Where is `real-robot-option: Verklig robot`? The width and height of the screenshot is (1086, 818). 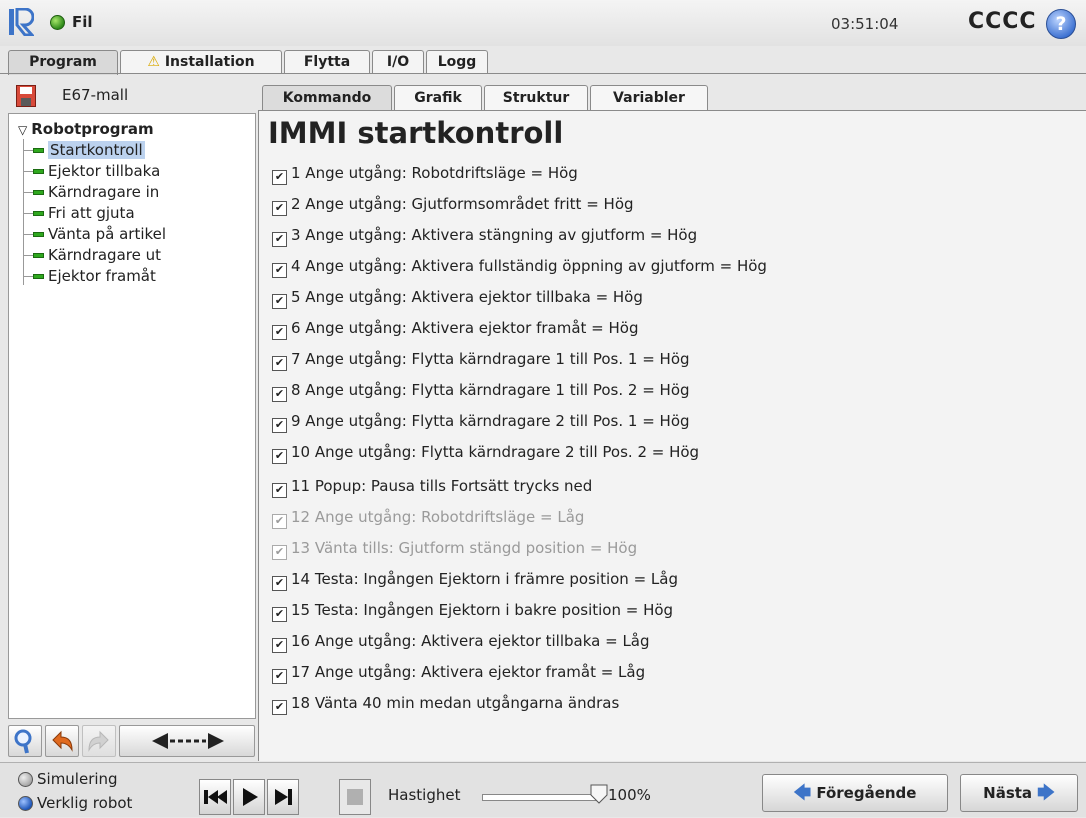
real-robot-option: Verklig robot is located at coordinates (75, 803).